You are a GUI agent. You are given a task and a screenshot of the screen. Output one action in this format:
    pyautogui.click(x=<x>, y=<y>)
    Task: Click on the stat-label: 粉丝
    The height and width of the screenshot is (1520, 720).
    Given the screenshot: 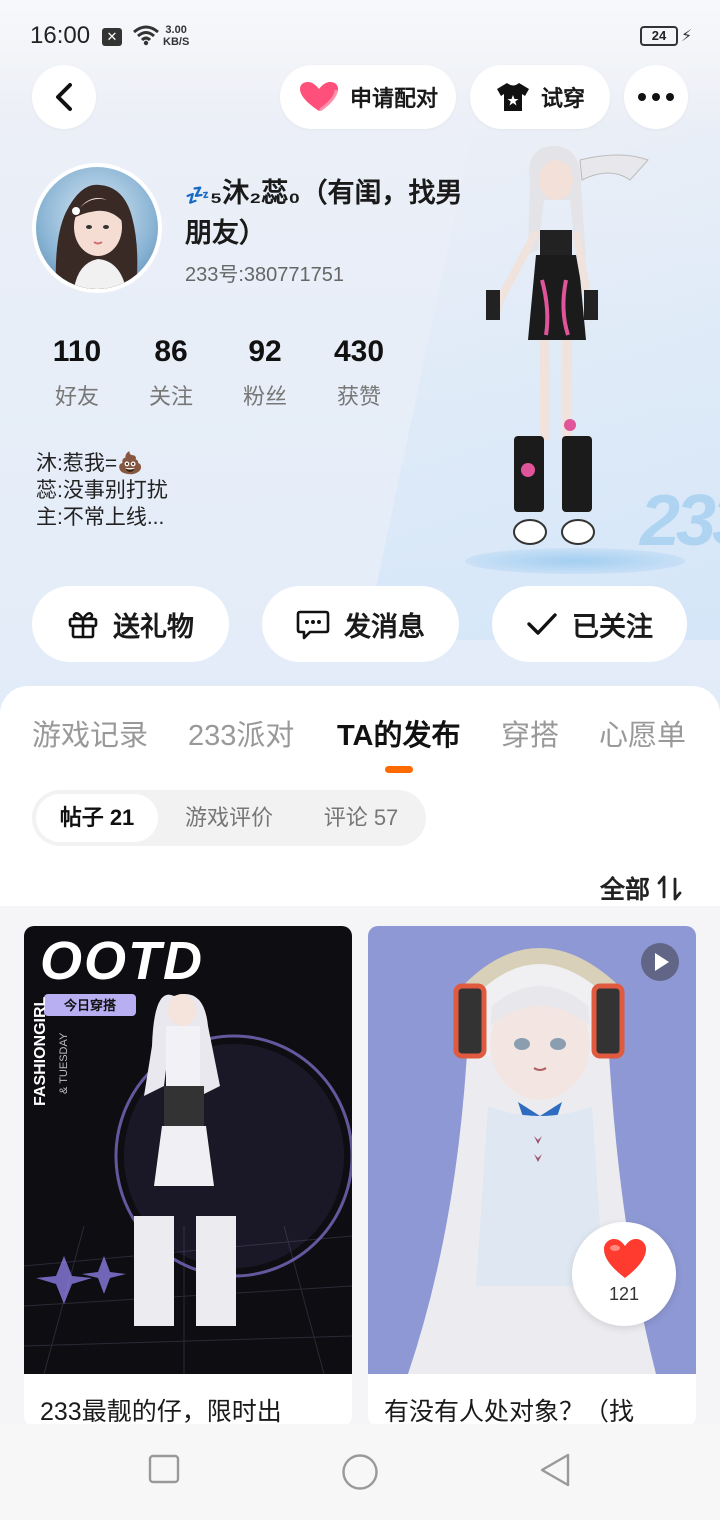 What is the action you would take?
    pyautogui.click(x=264, y=396)
    